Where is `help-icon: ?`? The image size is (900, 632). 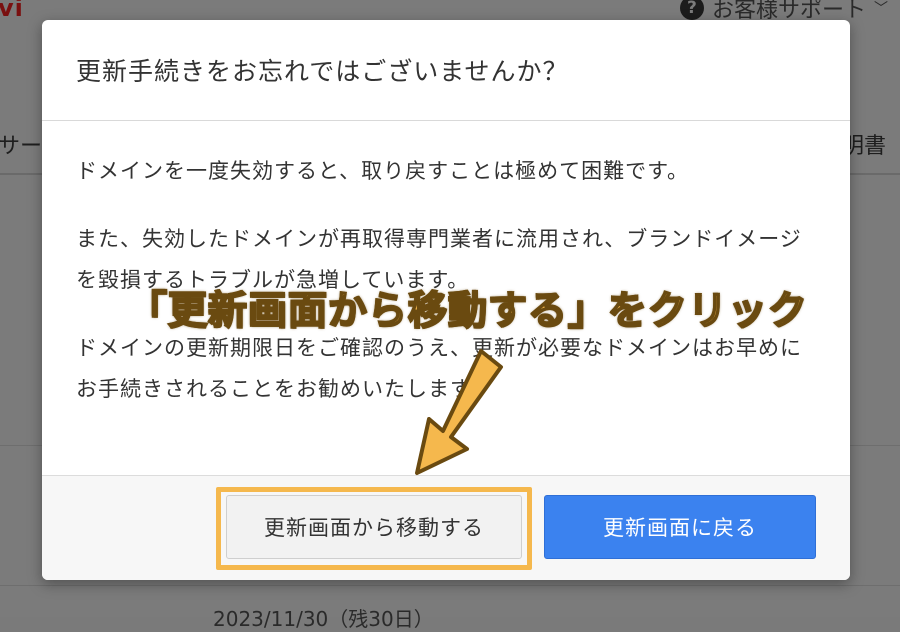 help-icon: ? is located at coordinates (691, 10).